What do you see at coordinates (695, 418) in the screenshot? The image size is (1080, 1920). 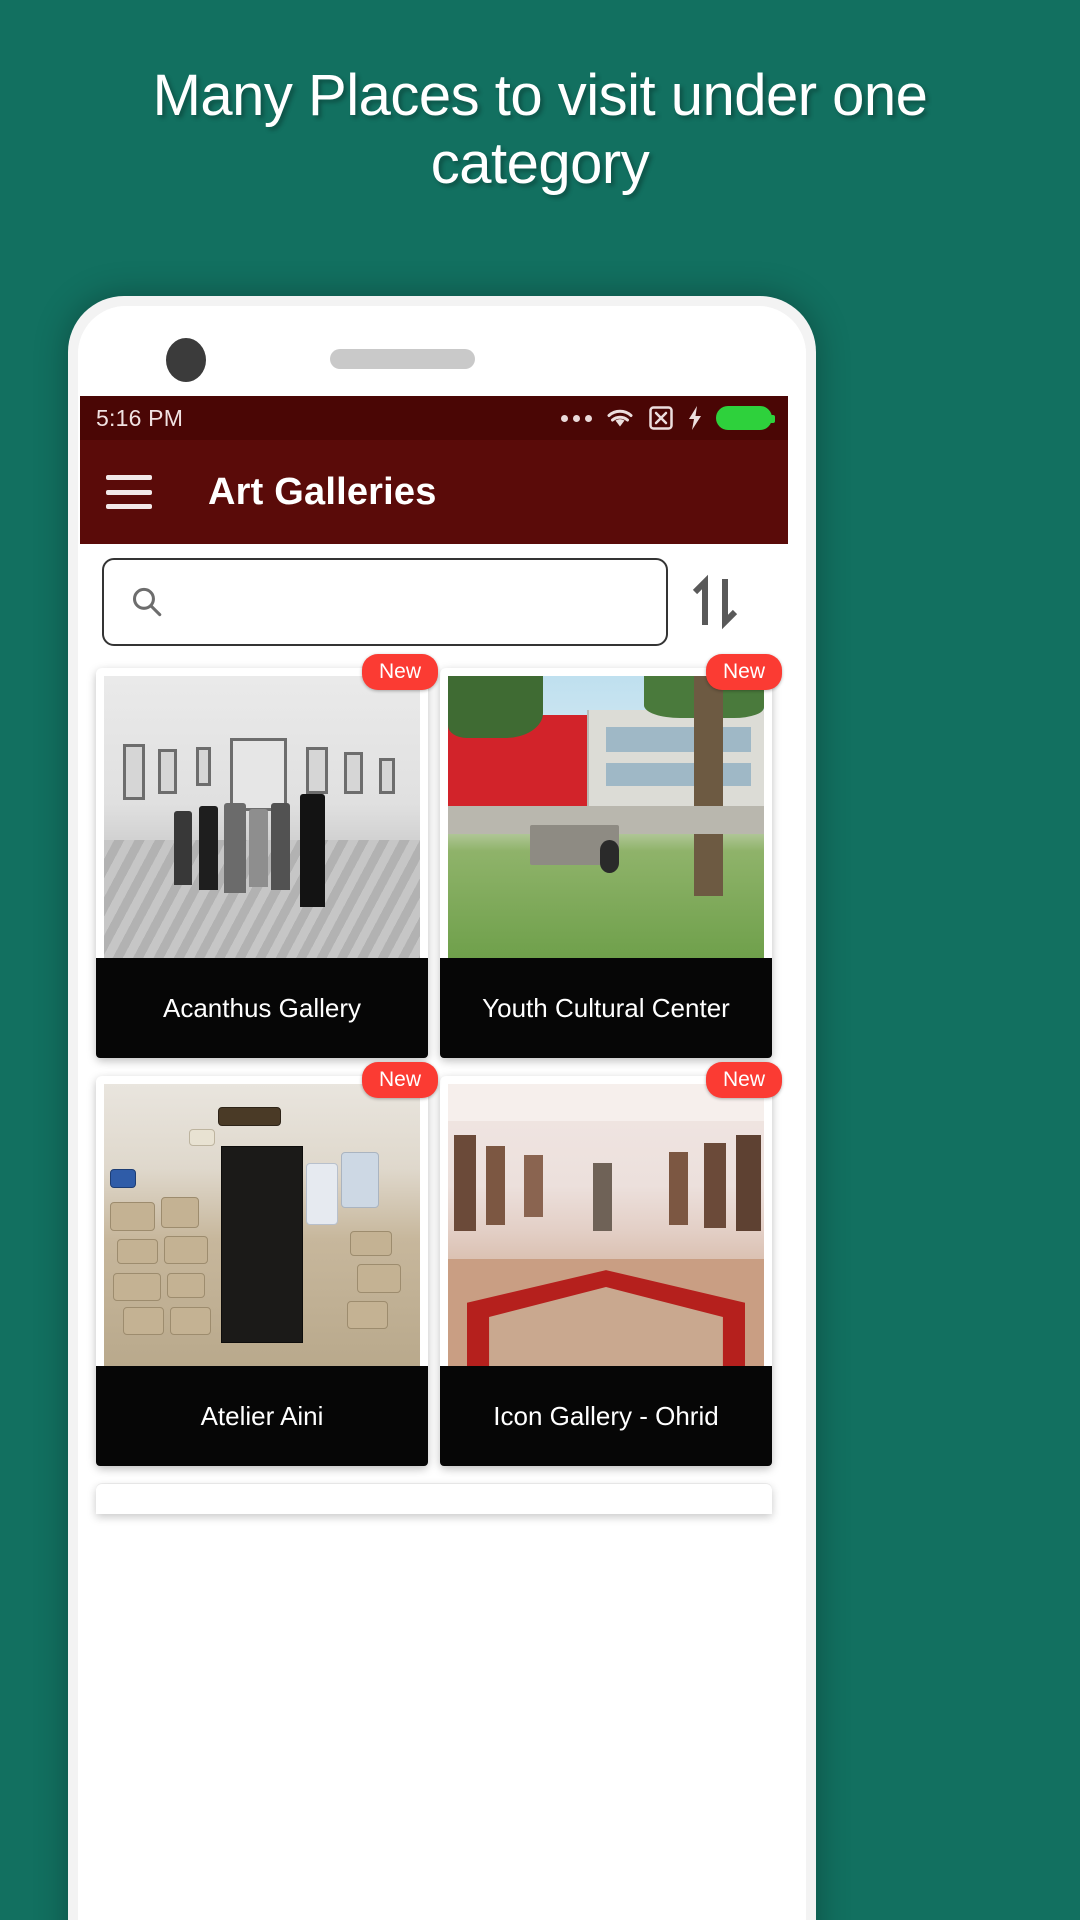 I see `charging-bolt-icon` at bounding box center [695, 418].